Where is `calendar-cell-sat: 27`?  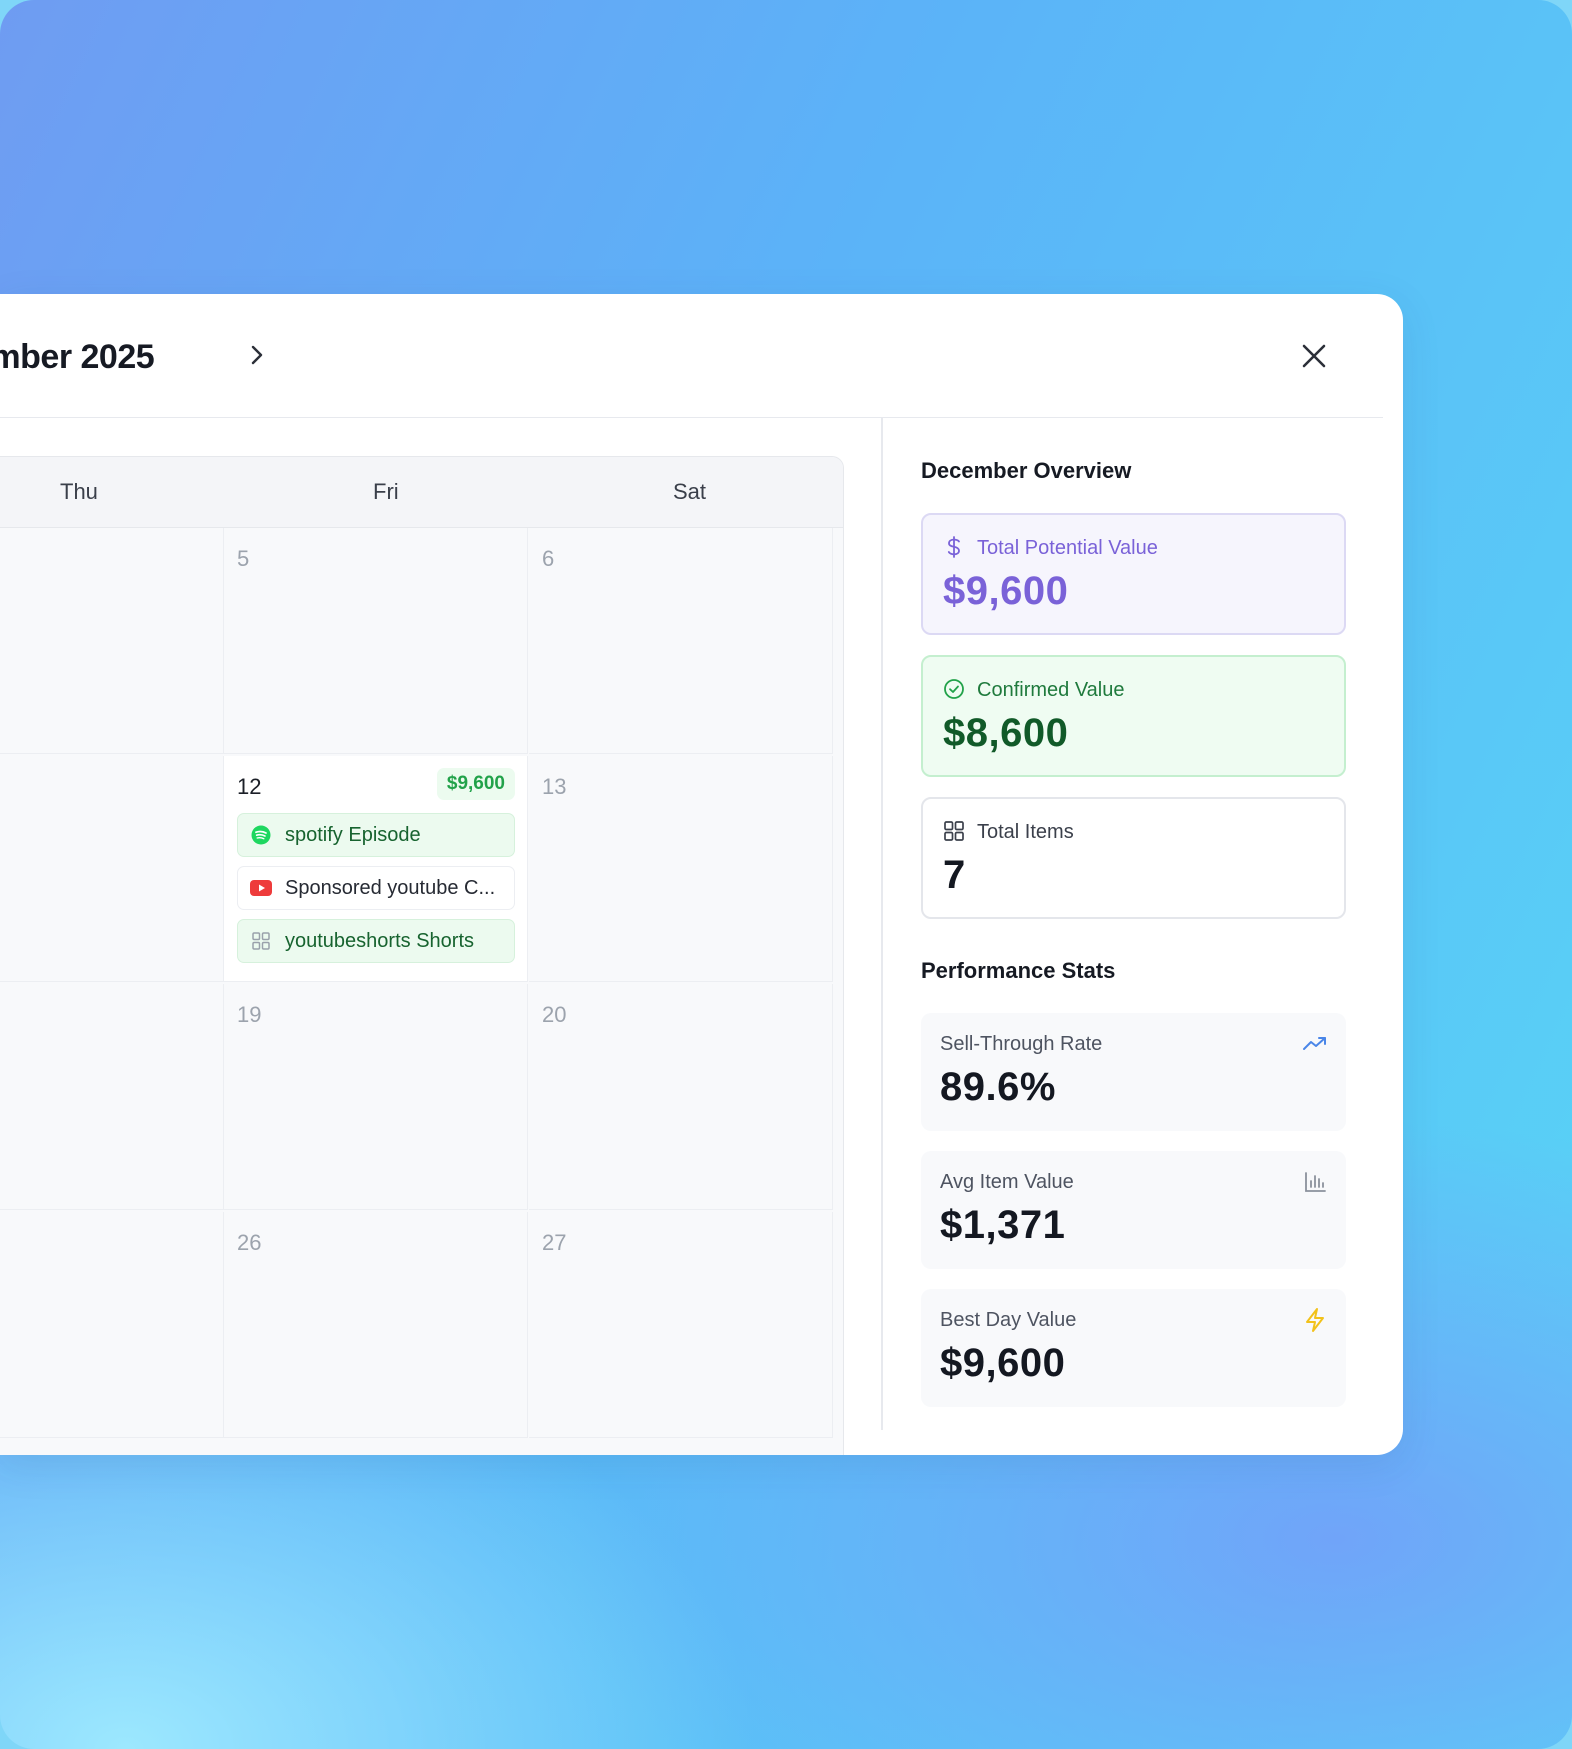 calendar-cell-sat: 27 is located at coordinates (681, 1325).